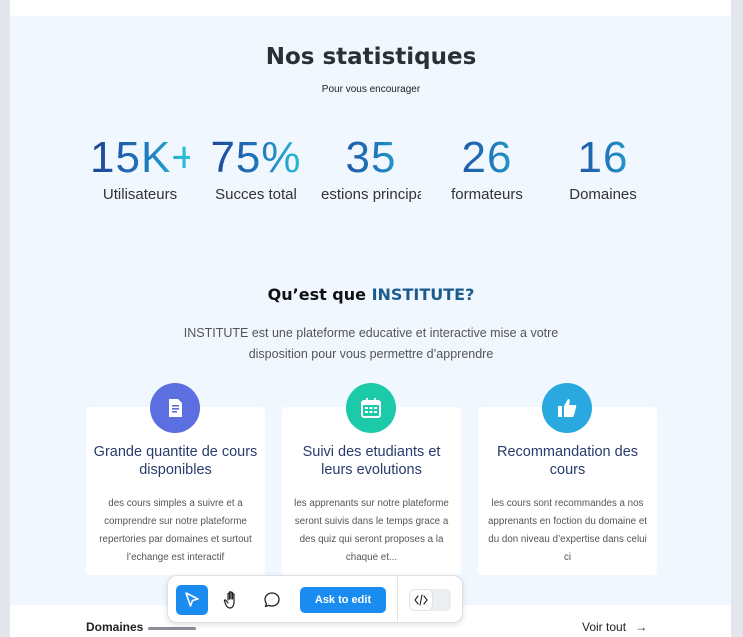 This screenshot has height=637, width=743. Describe the element at coordinates (140, 194) in the screenshot. I see `stat-label: Utilisateurs` at that location.